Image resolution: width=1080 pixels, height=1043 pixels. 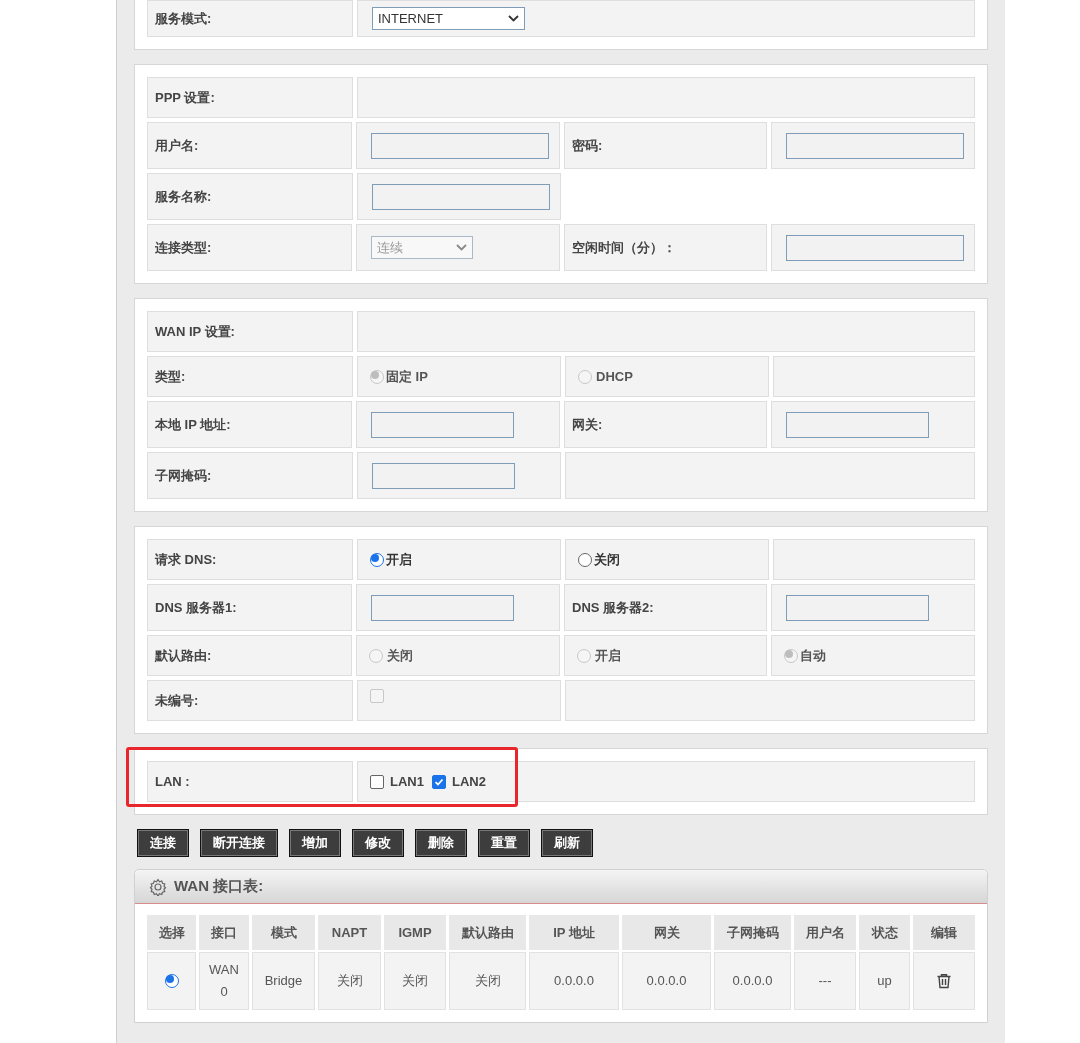 What do you see at coordinates (250, 781) in the screenshot?
I see `field-label: LAN :` at bounding box center [250, 781].